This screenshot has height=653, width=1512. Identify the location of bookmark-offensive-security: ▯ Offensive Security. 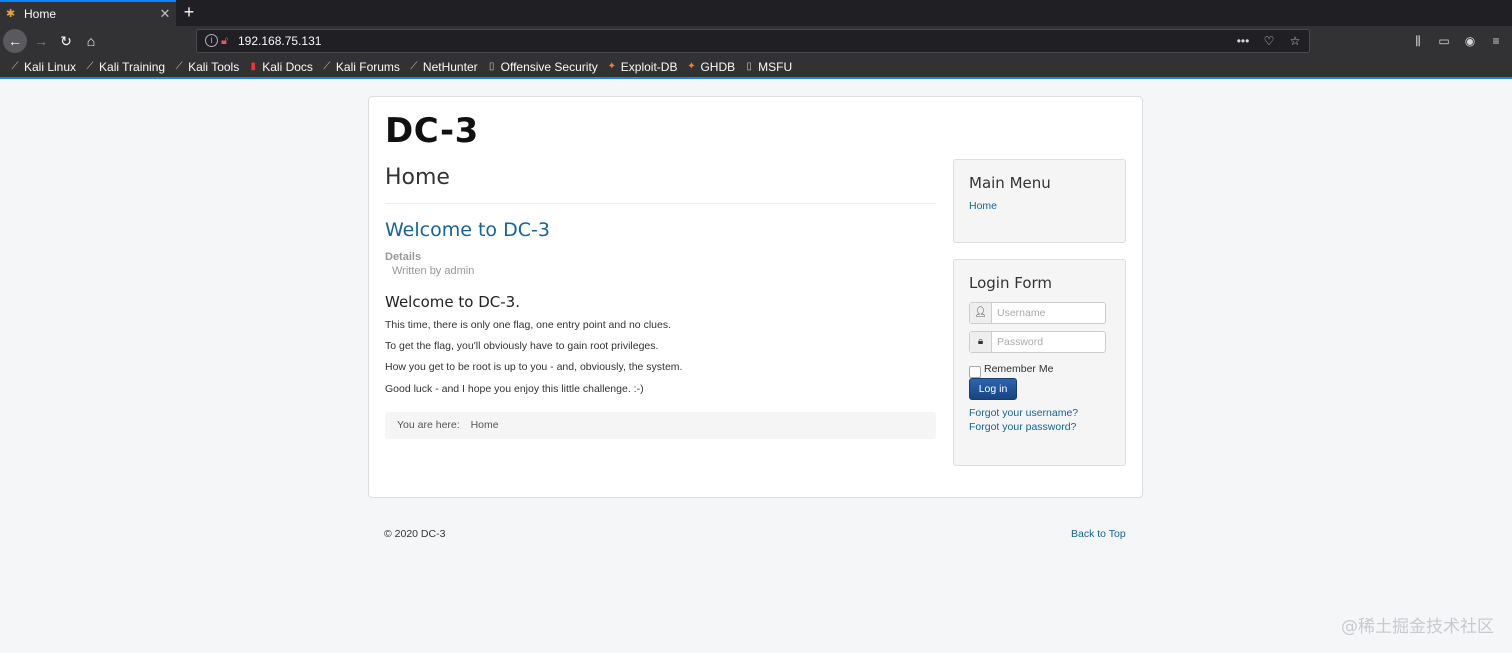
(542, 67).